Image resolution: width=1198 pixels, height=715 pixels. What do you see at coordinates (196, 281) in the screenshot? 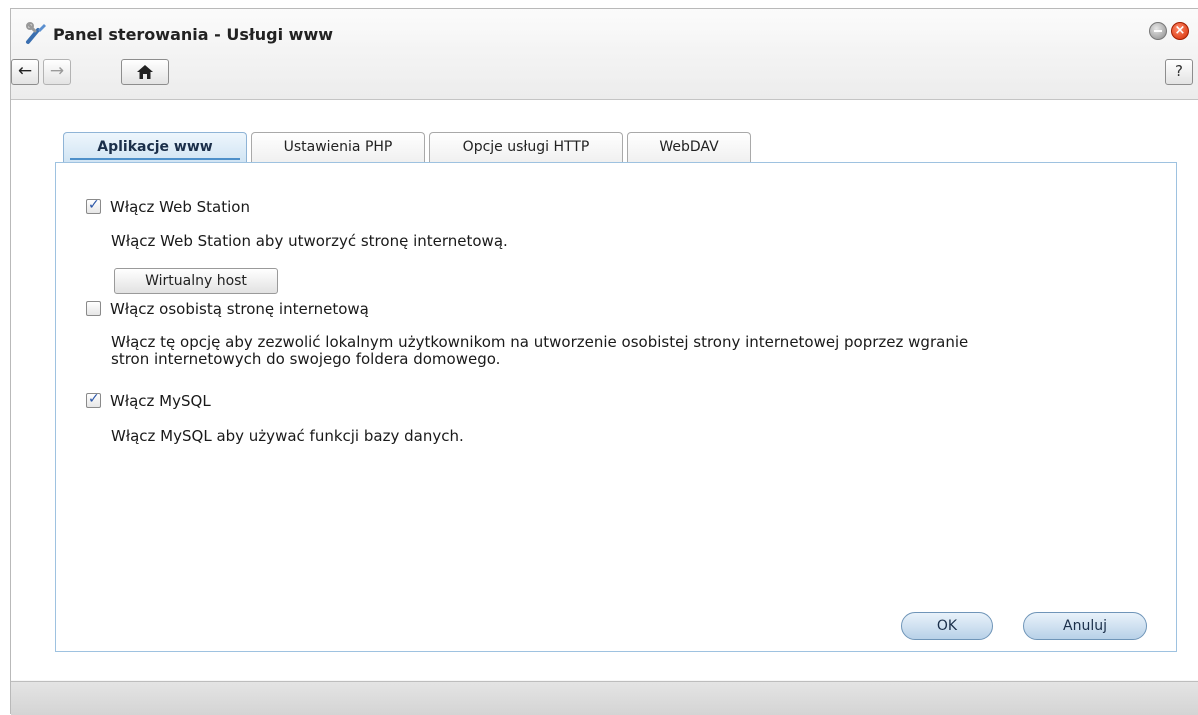
I see `virtual-host-button: Wirtualny host` at bounding box center [196, 281].